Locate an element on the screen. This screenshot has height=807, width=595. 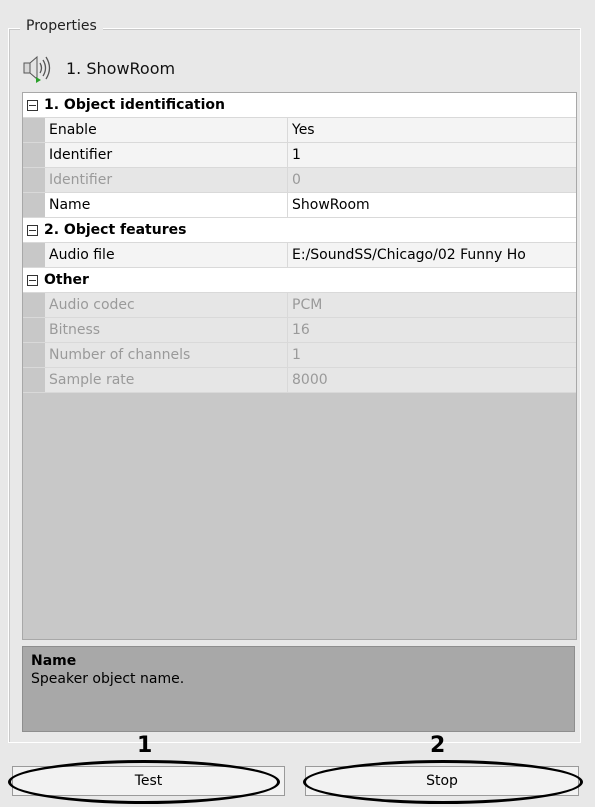
property-value: 8000 is located at coordinates (432, 380).